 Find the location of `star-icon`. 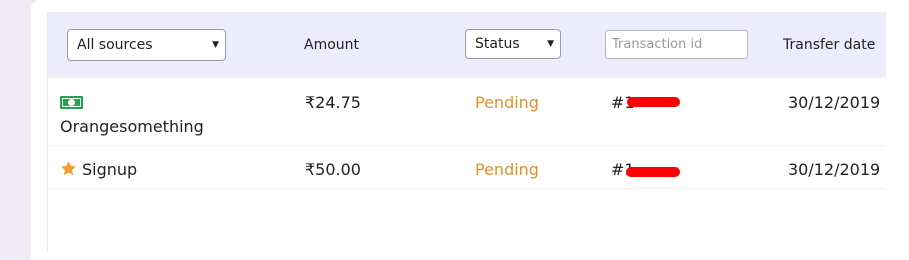

star-icon is located at coordinates (68, 168).